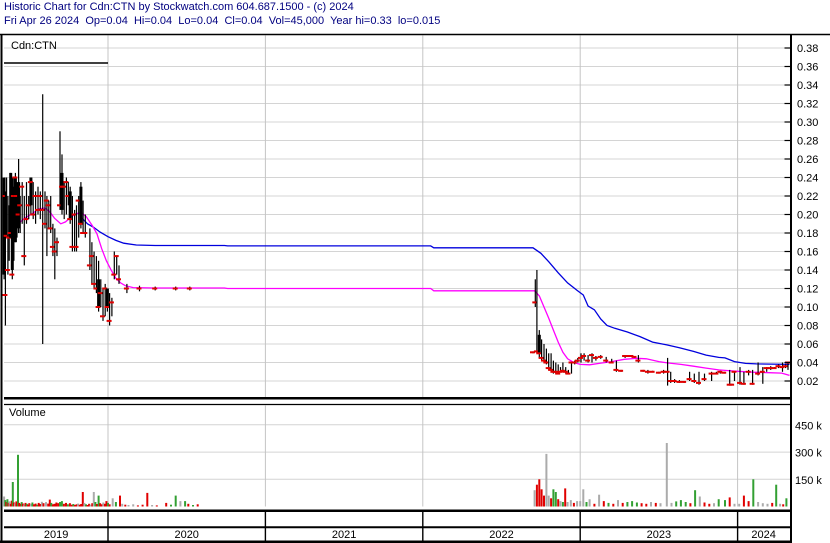 This screenshot has height=543, width=830. I want to click on price-axis-label: 0.06, so click(807, 345).